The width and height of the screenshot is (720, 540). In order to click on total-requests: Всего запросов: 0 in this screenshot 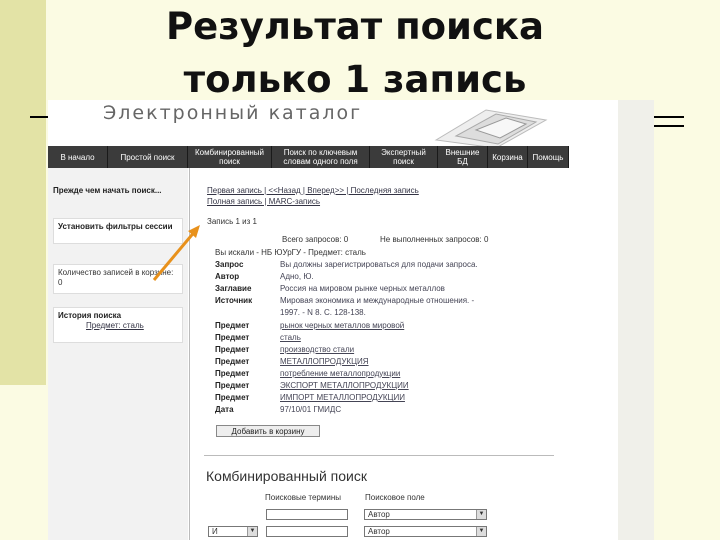, I will do `click(315, 239)`.